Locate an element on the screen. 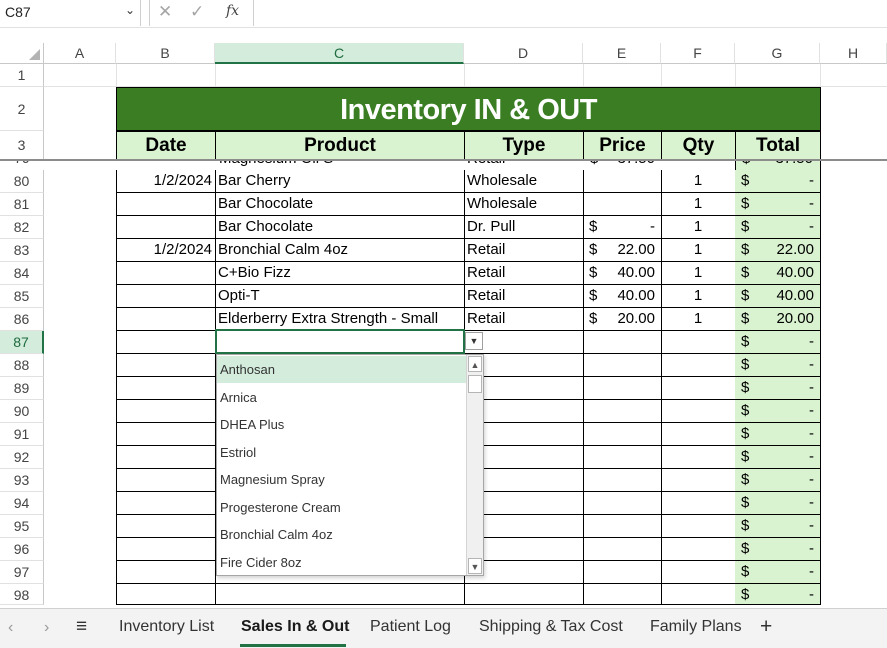 The width and height of the screenshot is (887, 648). column-header-g: G is located at coordinates (777, 53).